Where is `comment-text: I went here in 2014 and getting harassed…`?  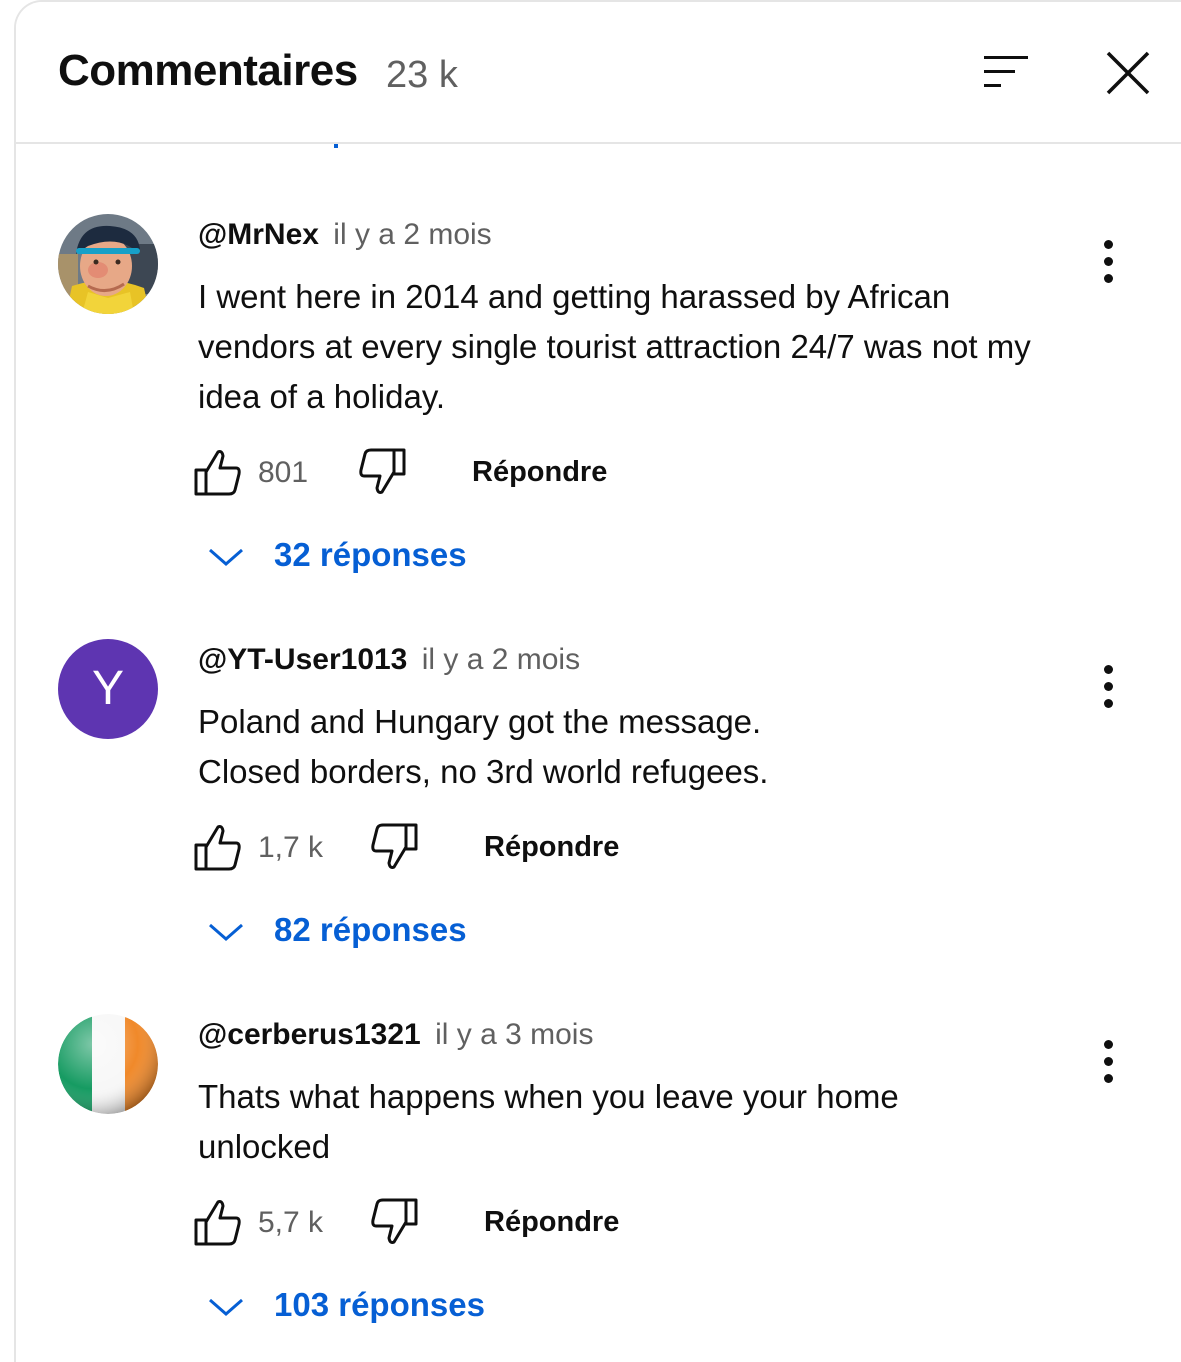
comment-text: I went here in 2014 and getting harassed… is located at coordinates (614, 346).